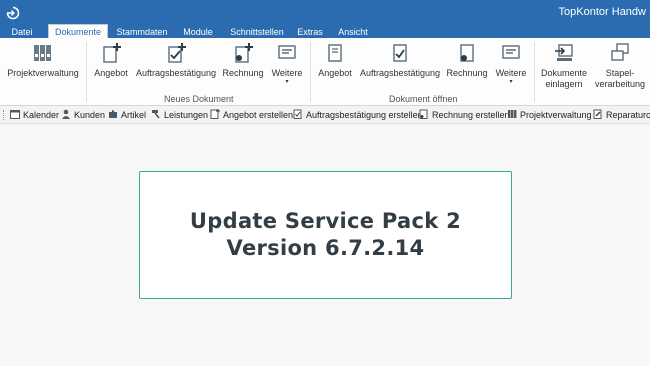  What do you see at coordinates (43, 73) in the screenshot?
I see `projektverwaltung-label: Projektverwaltung` at bounding box center [43, 73].